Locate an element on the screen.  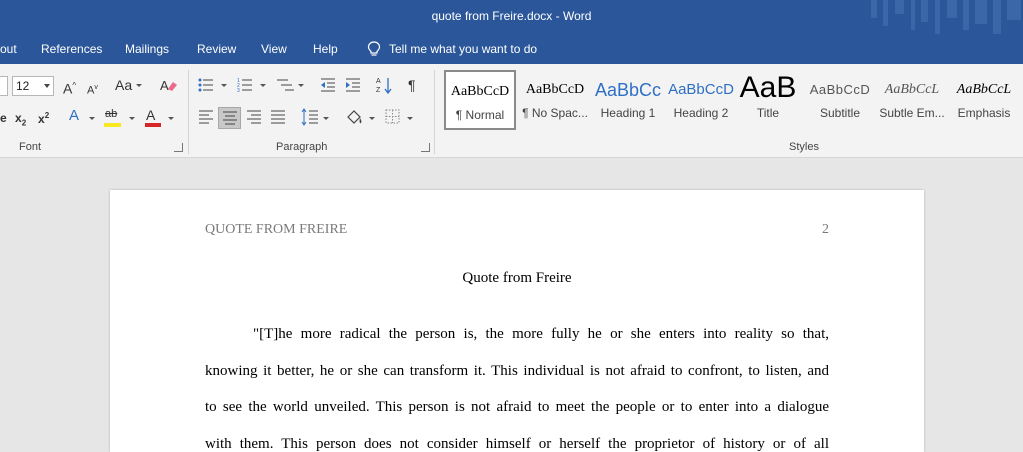
text-effects-icon: A is located at coordinates (74, 116).